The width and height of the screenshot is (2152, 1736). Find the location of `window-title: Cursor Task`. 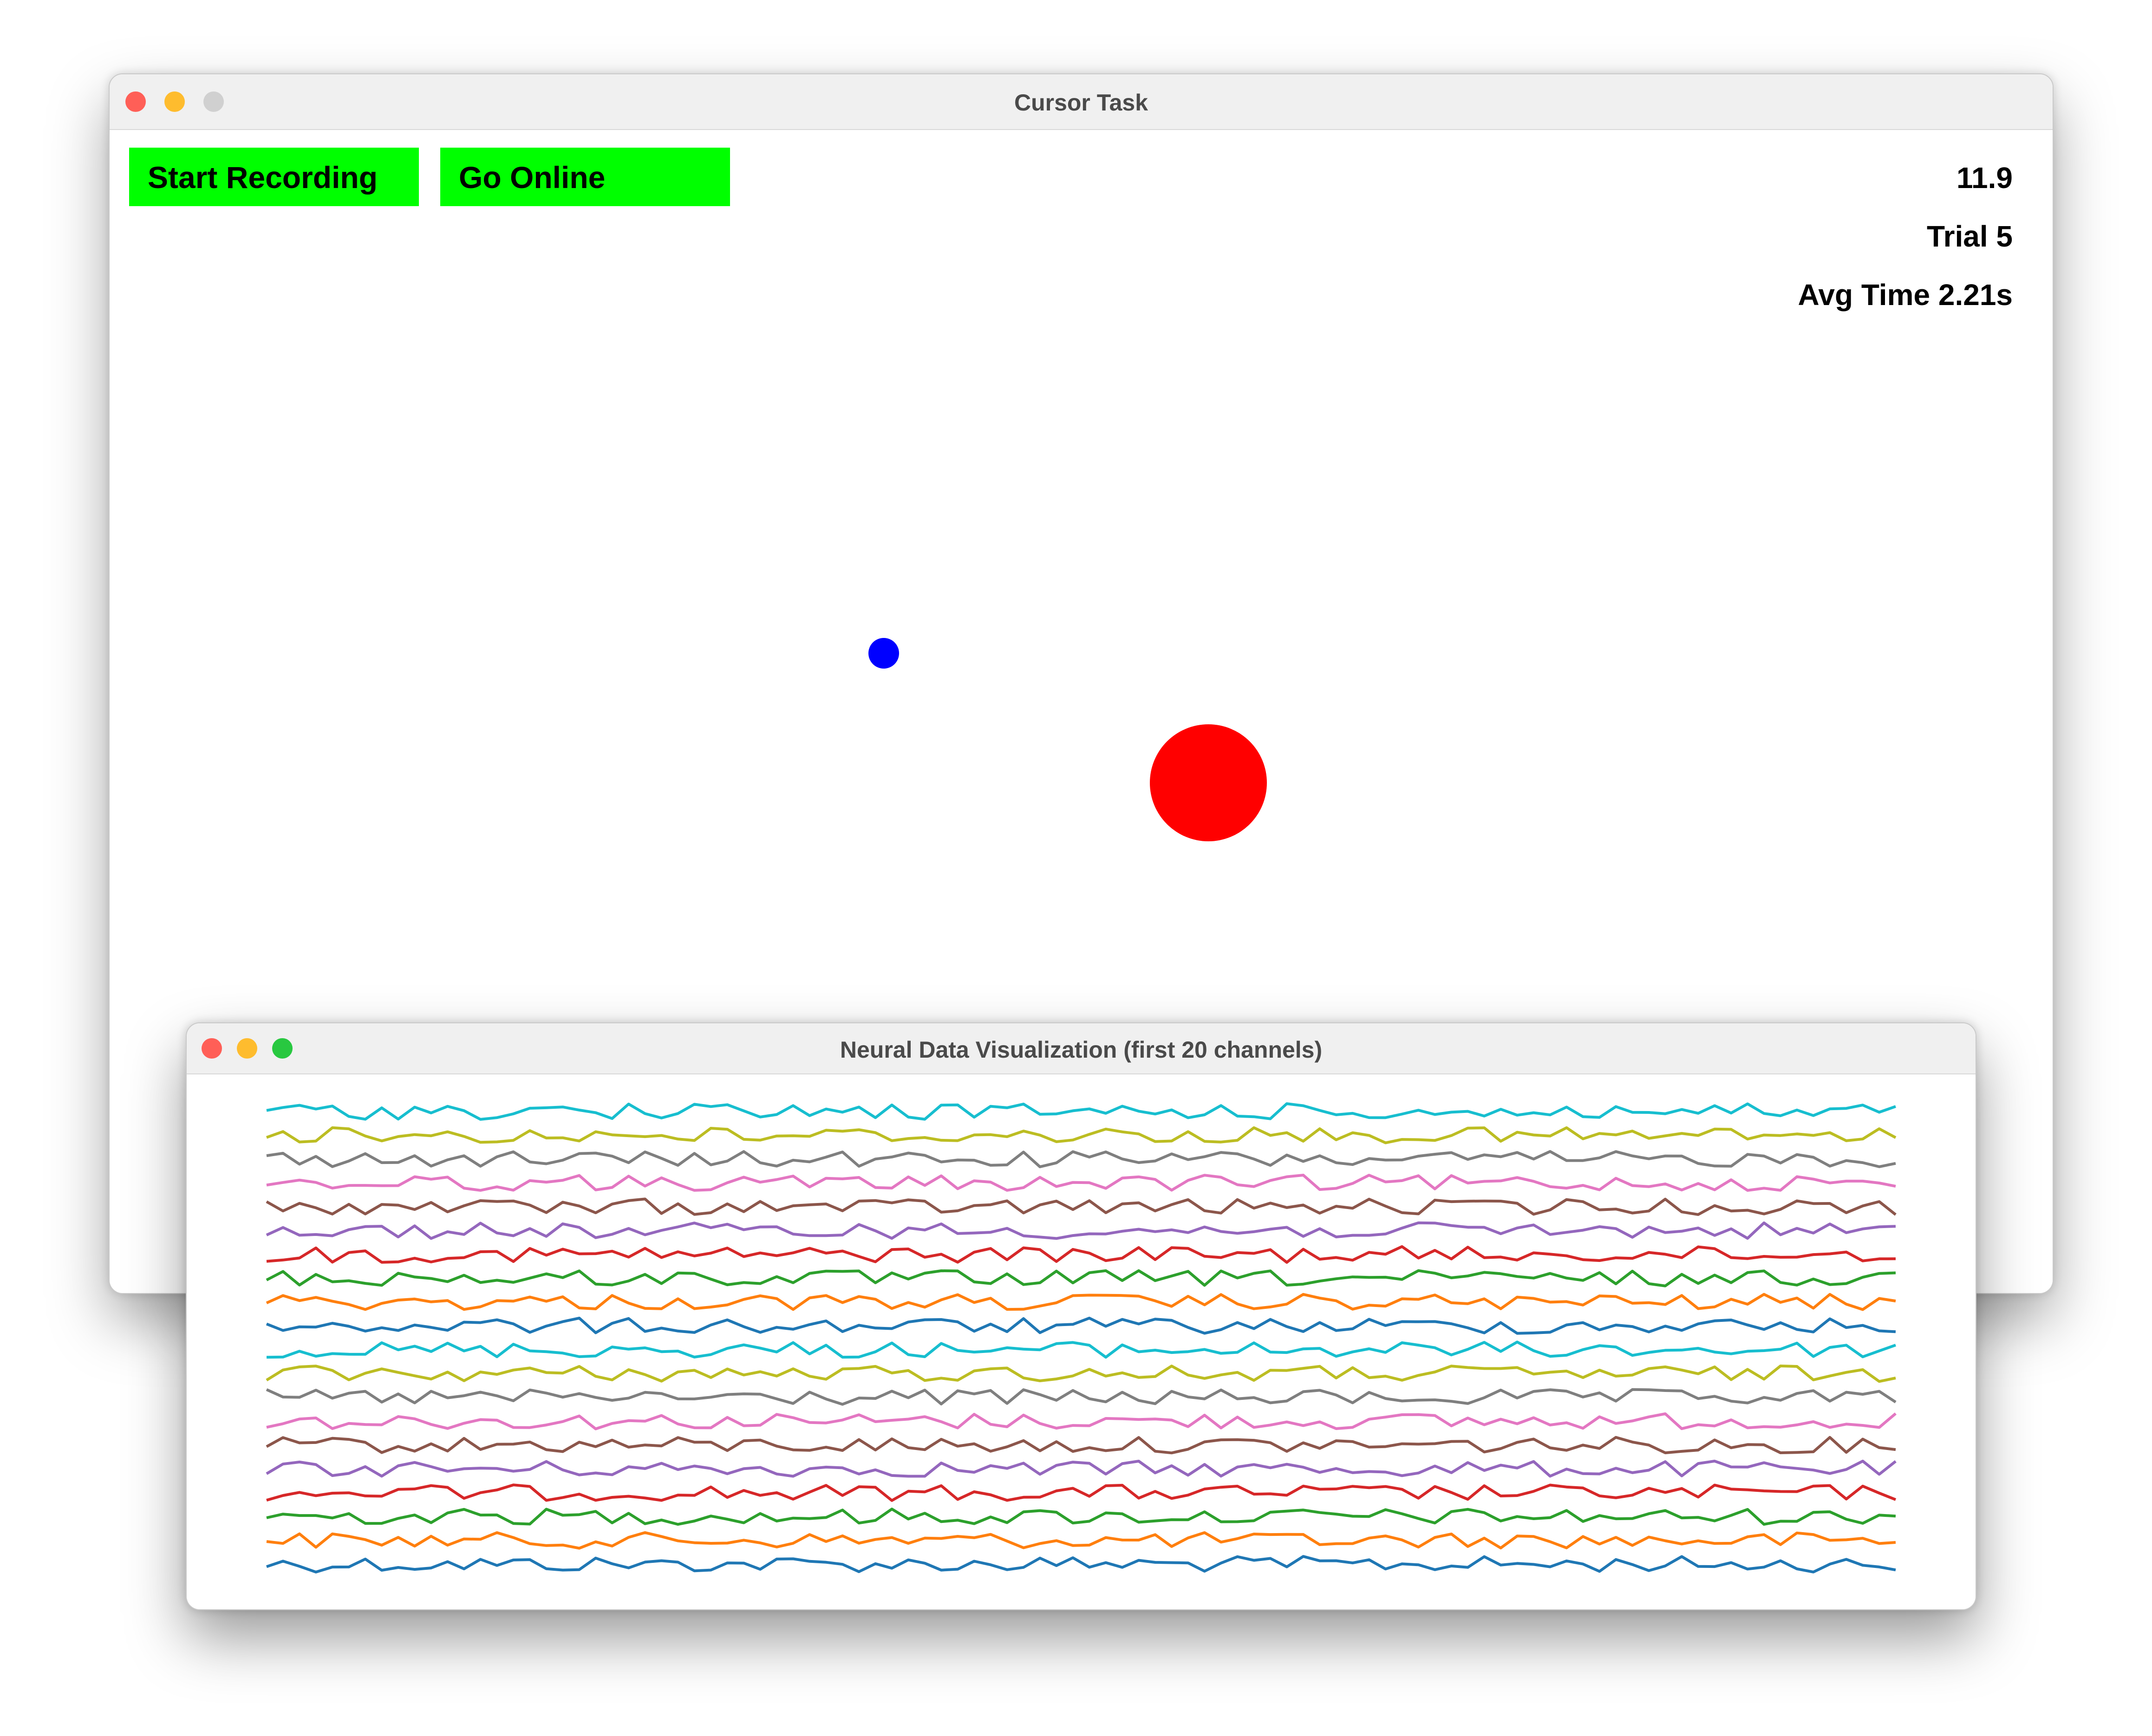

window-title: Cursor Task is located at coordinates (1081, 103).